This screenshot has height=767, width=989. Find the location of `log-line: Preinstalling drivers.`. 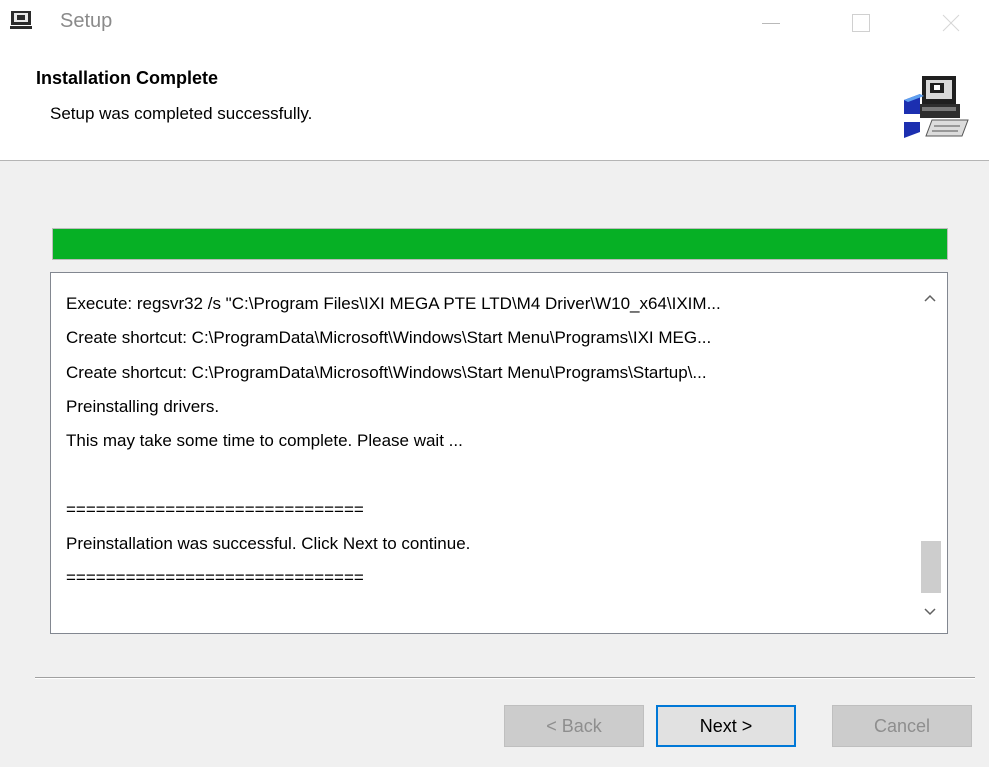

log-line: Preinstalling drivers. is located at coordinates (143, 406).